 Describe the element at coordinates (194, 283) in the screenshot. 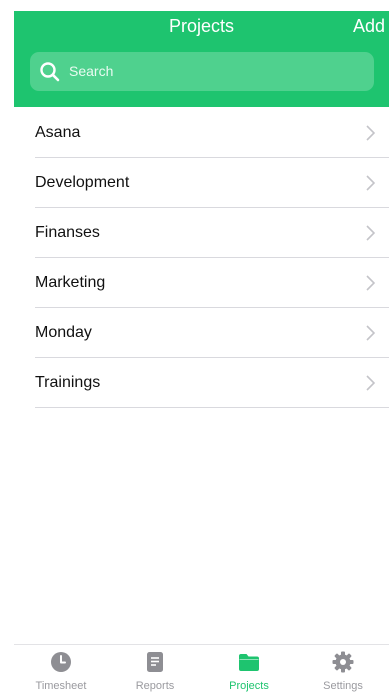

I see `project-row-marketing: Marketing` at that location.